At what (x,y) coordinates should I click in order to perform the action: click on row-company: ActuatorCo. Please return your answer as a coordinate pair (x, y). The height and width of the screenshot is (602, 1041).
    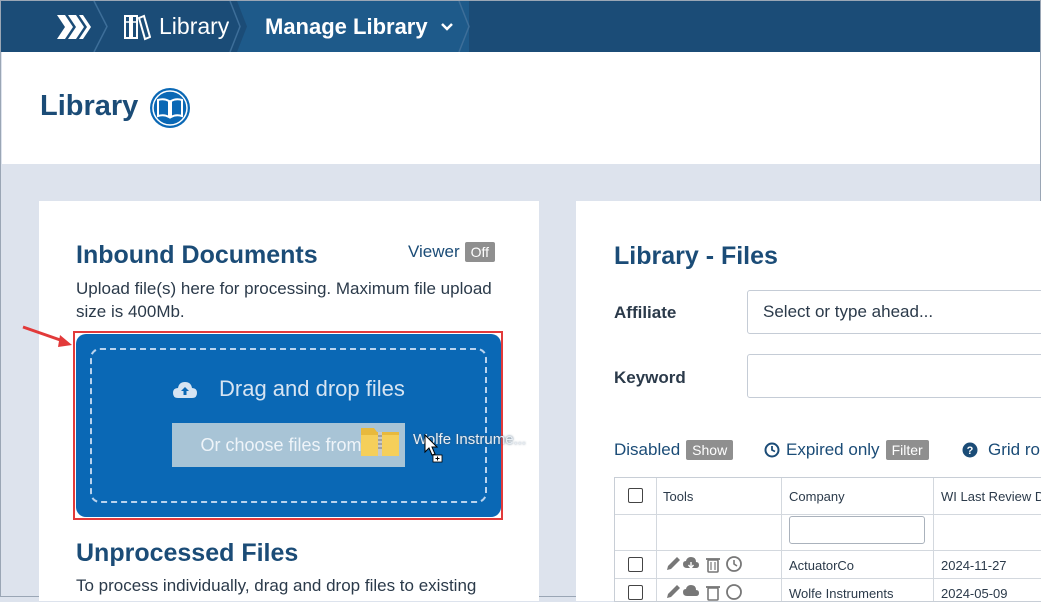
    Looking at the image, I should click on (822, 565).